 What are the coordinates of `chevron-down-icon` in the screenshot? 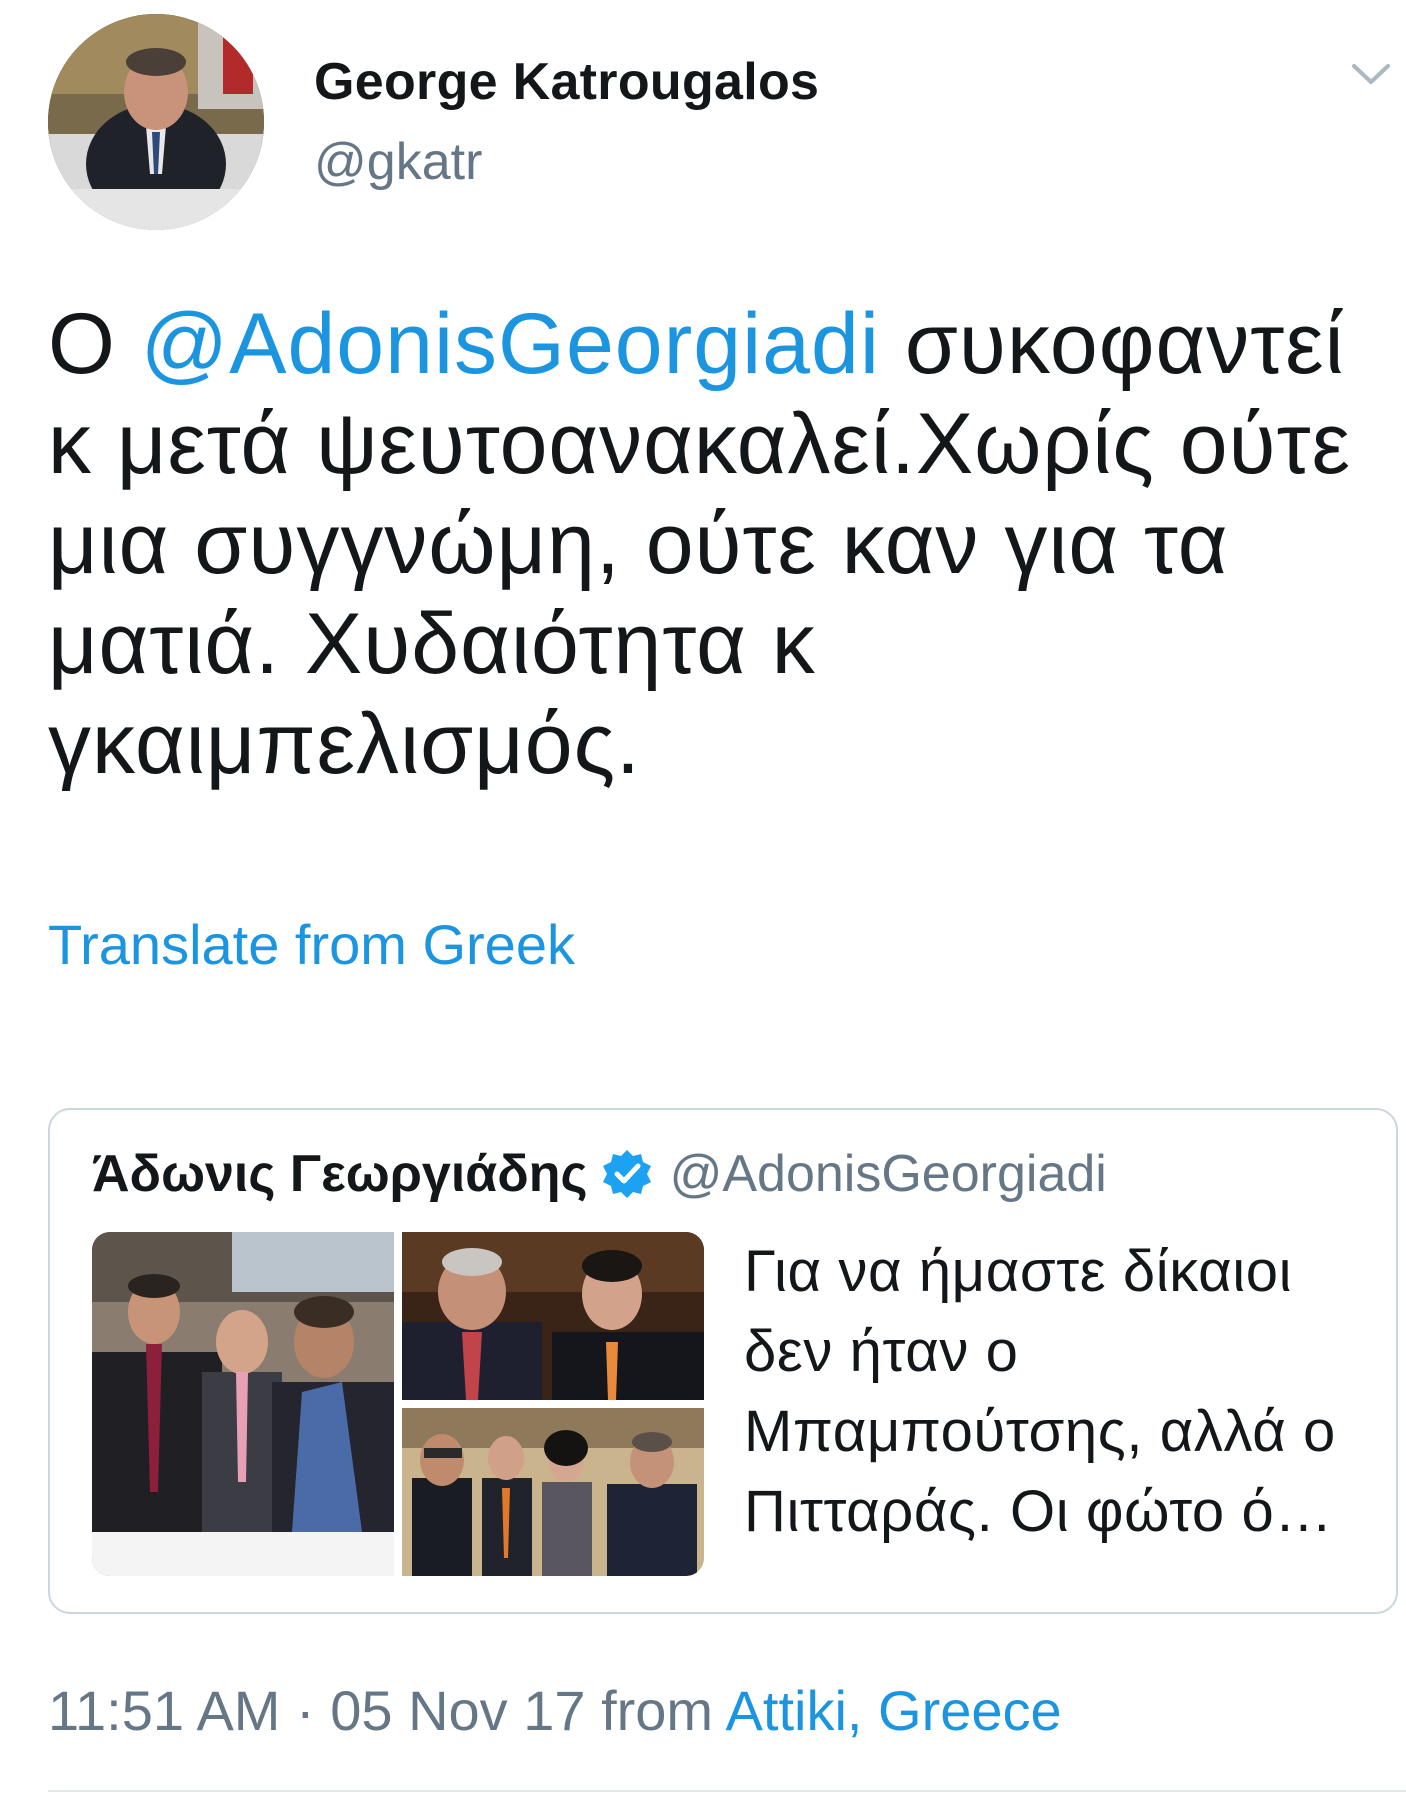 It's located at (1371, 74).